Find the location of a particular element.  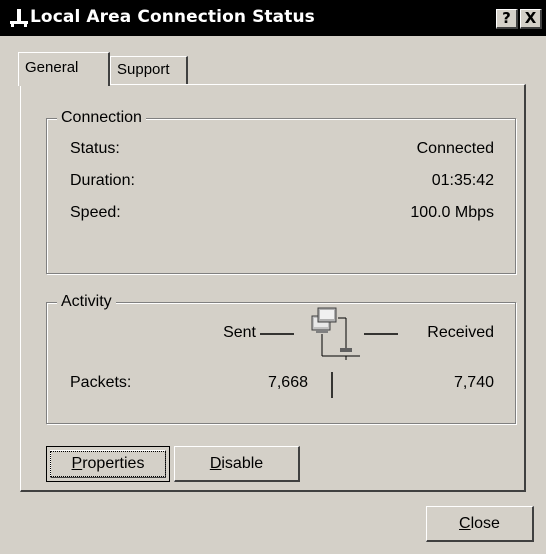

disable-mnemonic: D is located at coordinates (215, 463).